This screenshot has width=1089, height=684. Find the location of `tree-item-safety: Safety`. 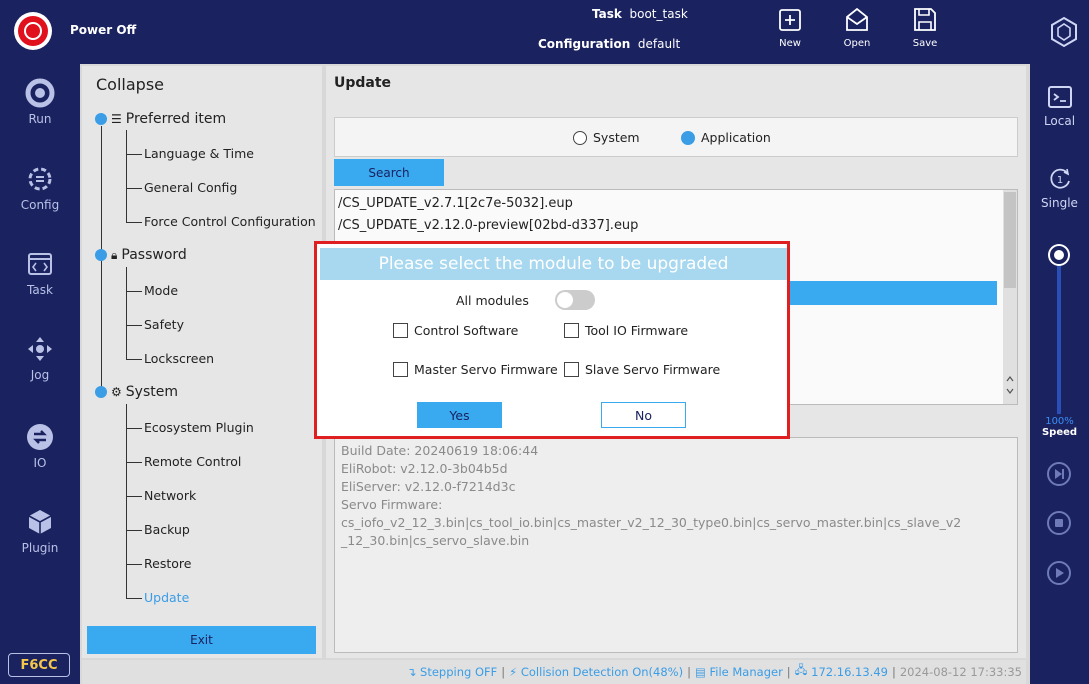

tree-item-safety: Safety is located at coordinates (164, 324).